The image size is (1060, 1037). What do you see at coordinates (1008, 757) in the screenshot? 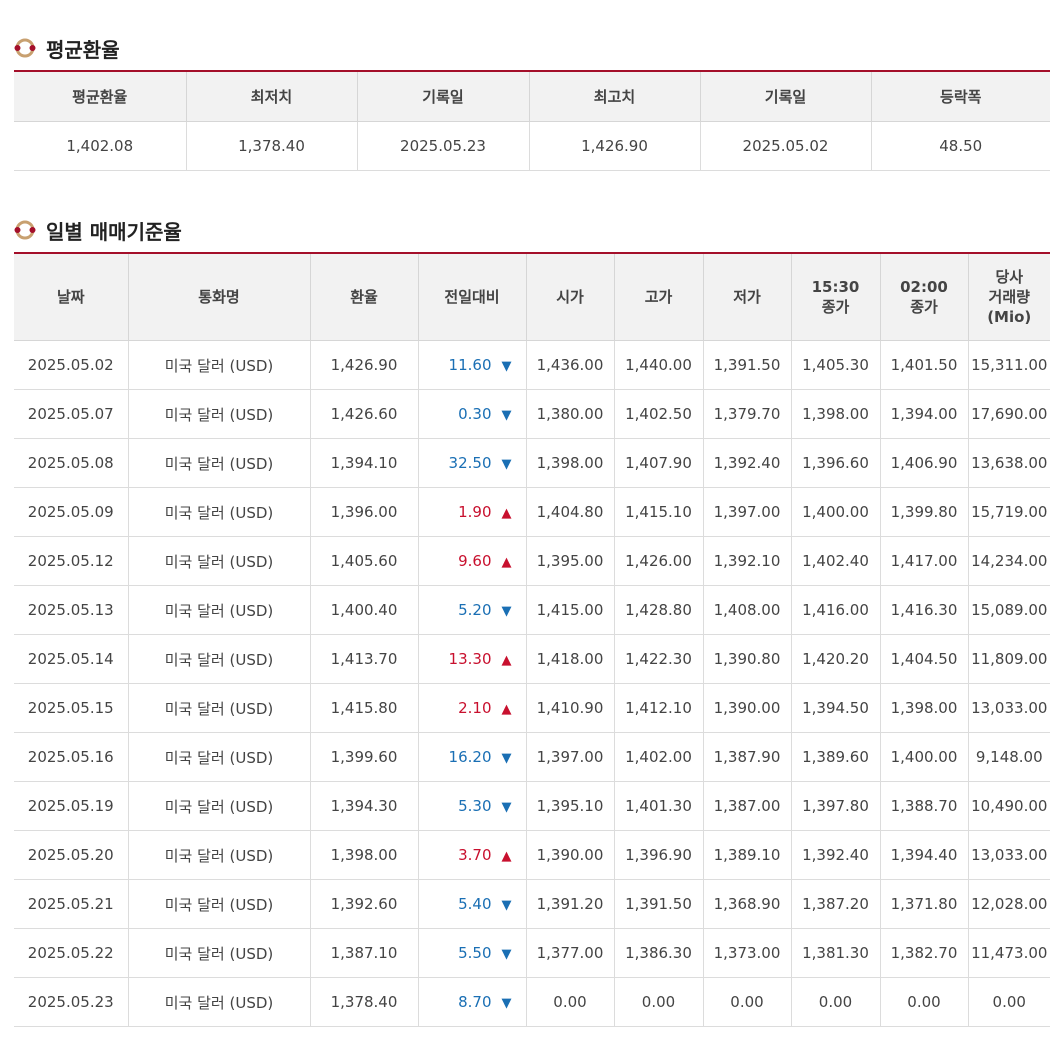
I see `volume-cell: 9,148.00` at bounding box center [1008, 757].